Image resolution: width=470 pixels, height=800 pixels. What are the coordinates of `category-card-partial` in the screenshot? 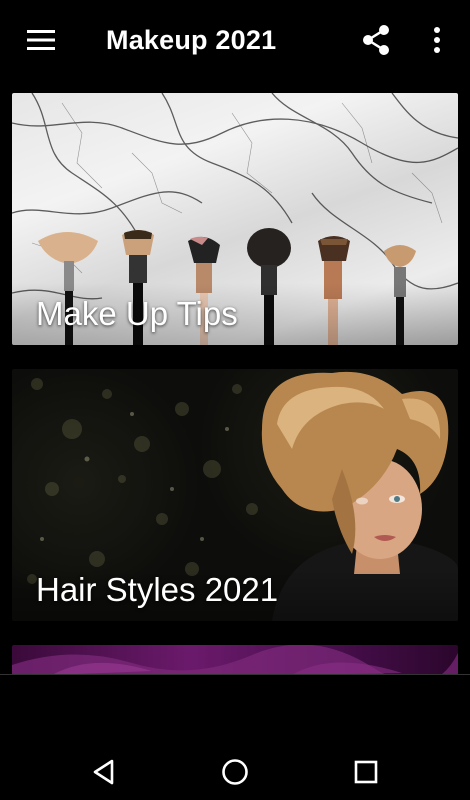 It's located at (235, 659).